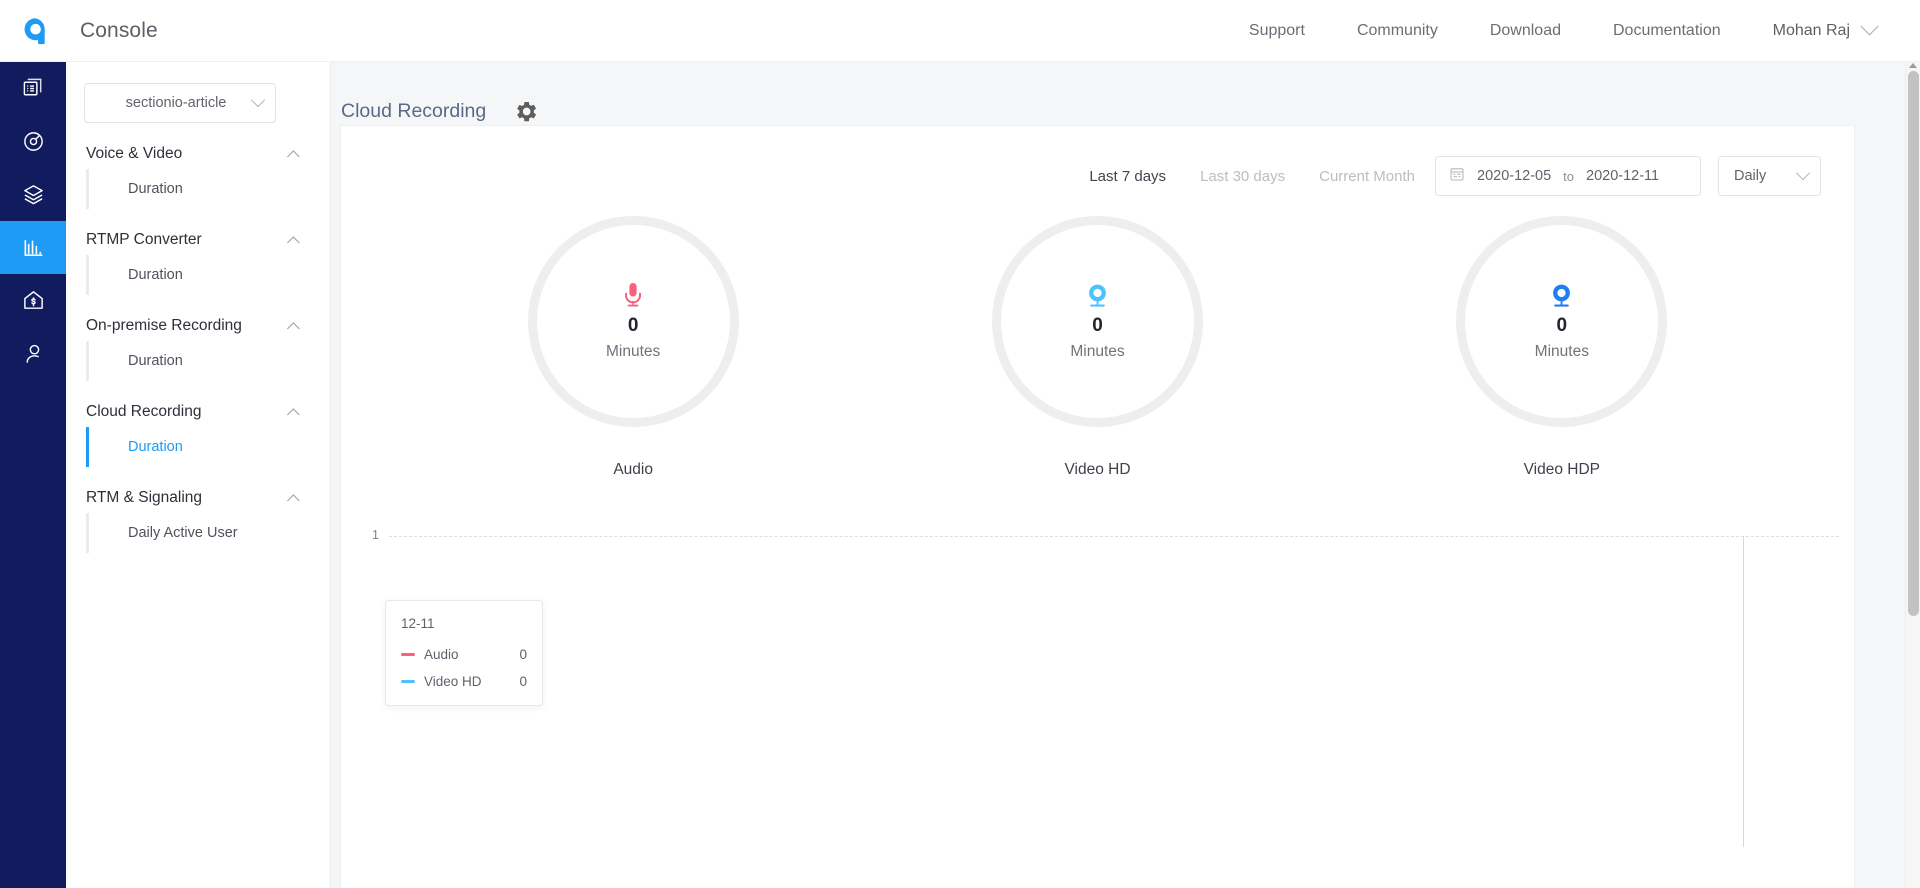  I want to click on nav-support: Support, so click(1277, 31).